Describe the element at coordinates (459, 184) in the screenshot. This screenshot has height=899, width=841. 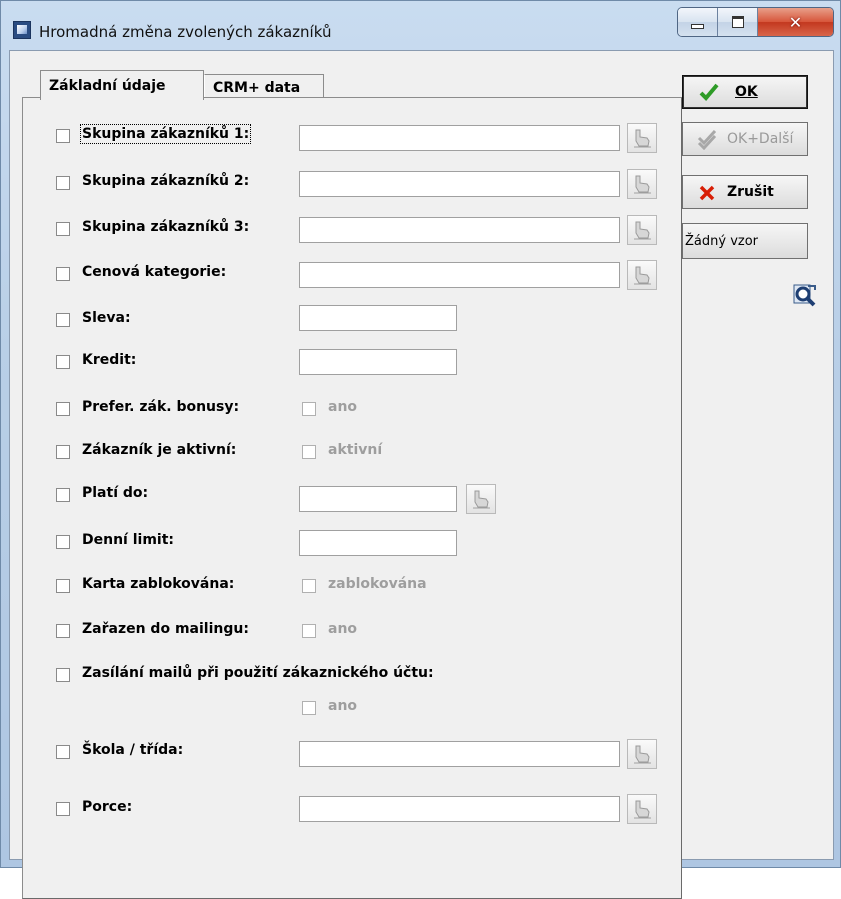
I see `skupina-2-input` at that location.